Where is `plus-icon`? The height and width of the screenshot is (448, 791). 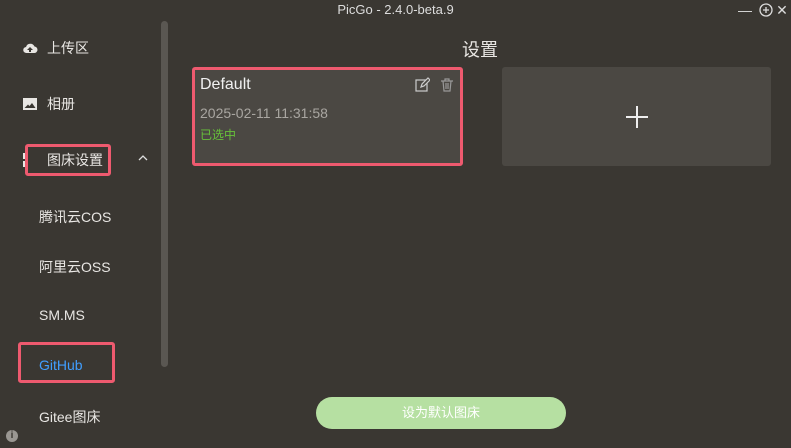 plus-icon is located at coordinates (637, 117).